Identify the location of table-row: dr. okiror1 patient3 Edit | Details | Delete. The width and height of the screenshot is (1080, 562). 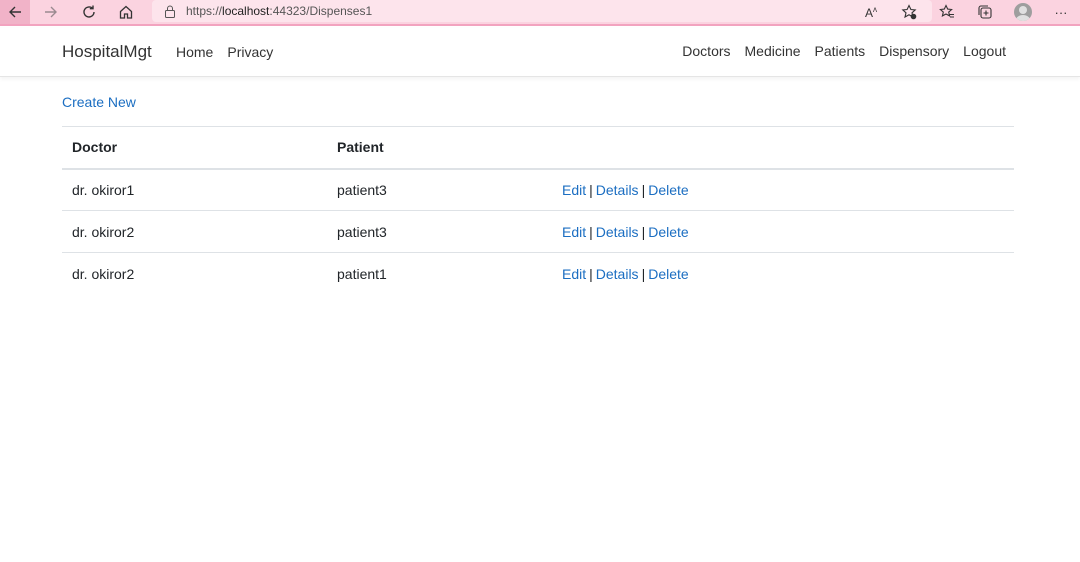
(538, 189).